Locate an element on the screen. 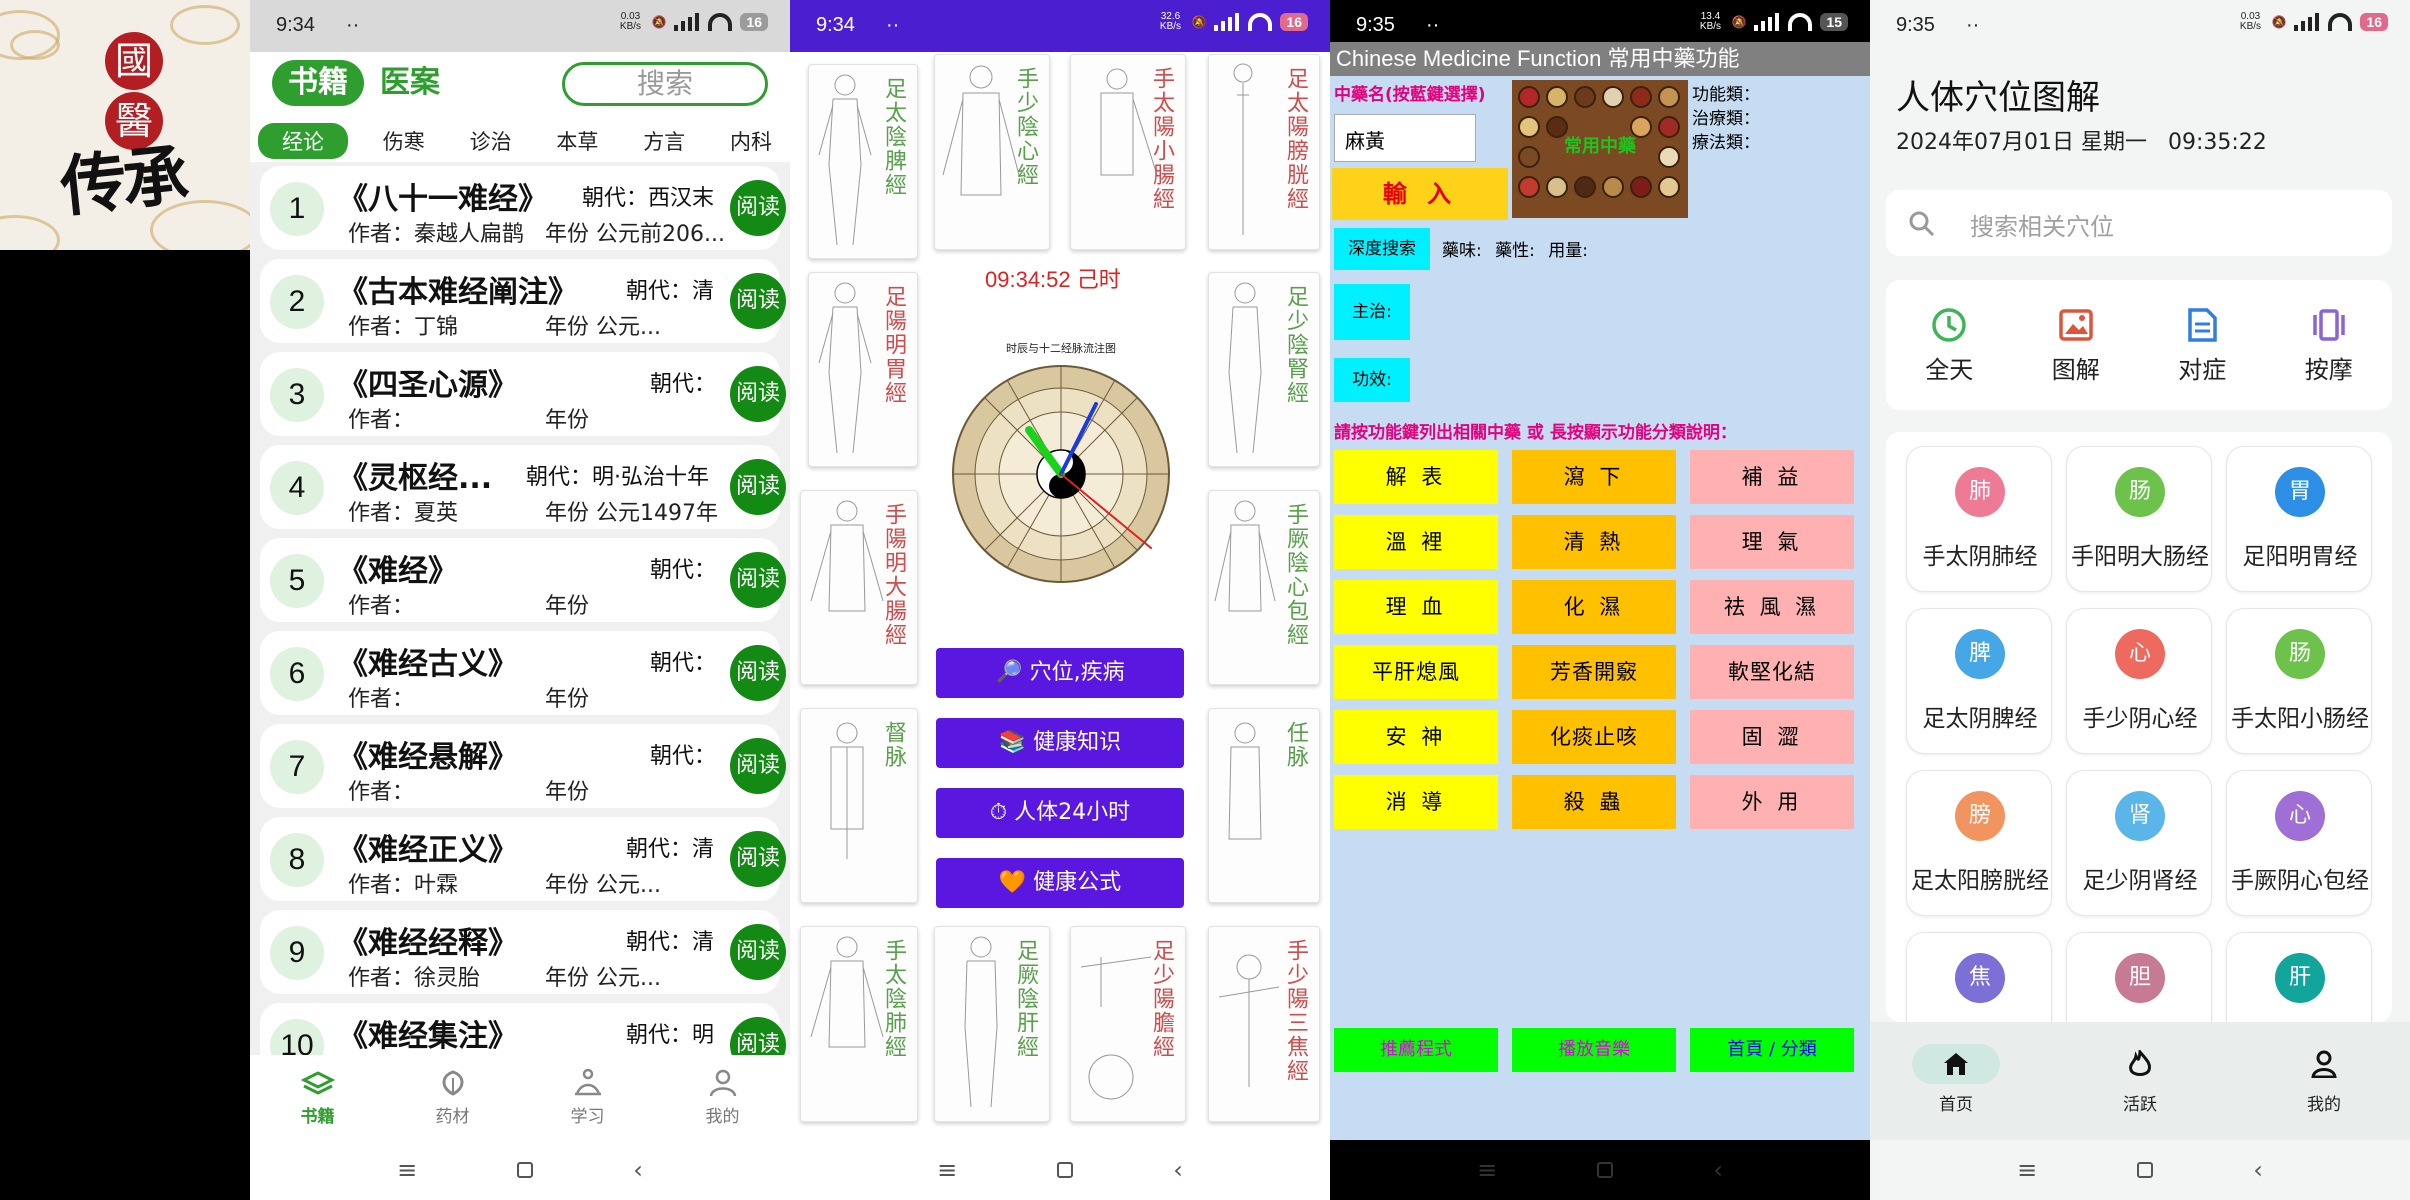 This screenshot has height=1200, width=2410. function-button: 消 導 is located at coordinates (1416, 802).